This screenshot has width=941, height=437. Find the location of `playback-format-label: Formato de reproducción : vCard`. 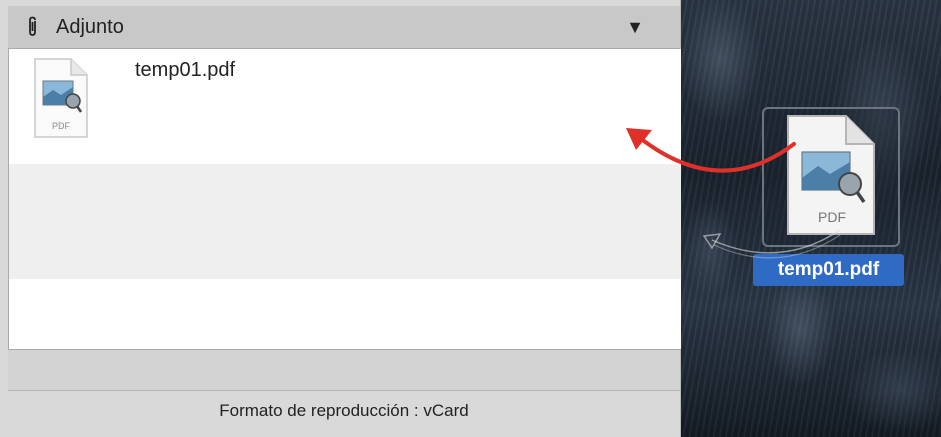

playback-format-label: Formato de reproducción : vCard is located at coordinates (344, 411).